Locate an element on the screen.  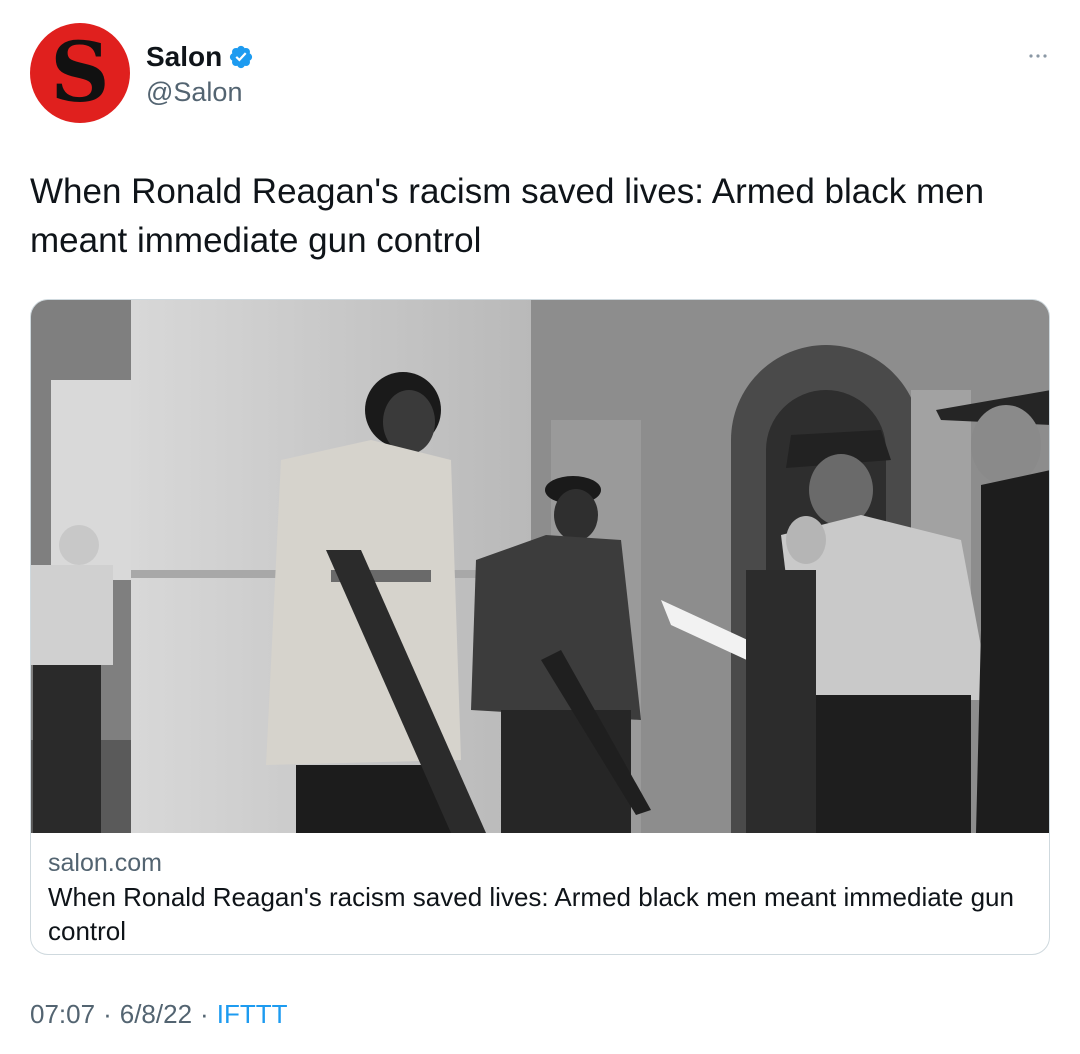
avatar: S is located at coordinates (80, 73).